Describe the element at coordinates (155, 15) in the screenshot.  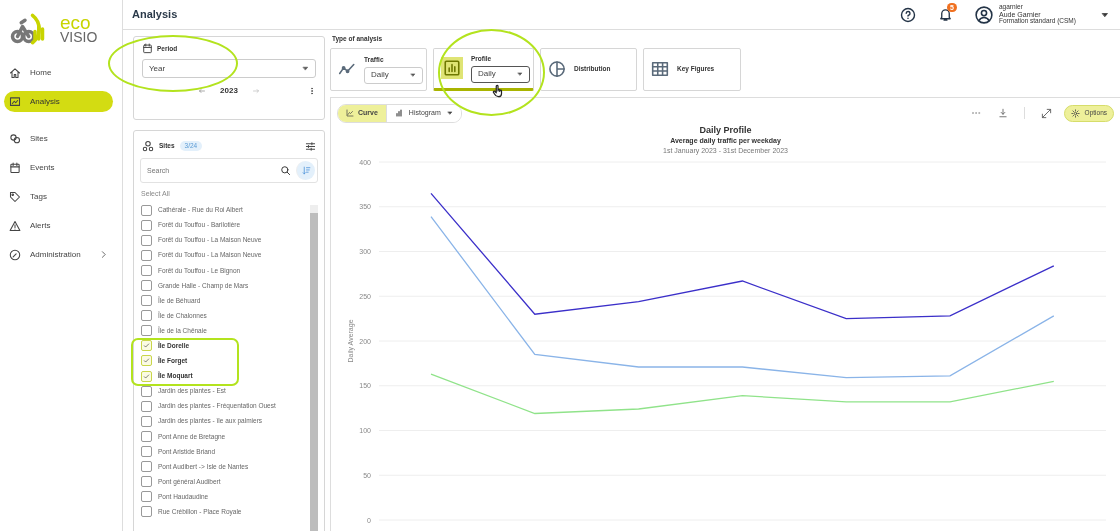
I see `page-title: Analysis` at that location.